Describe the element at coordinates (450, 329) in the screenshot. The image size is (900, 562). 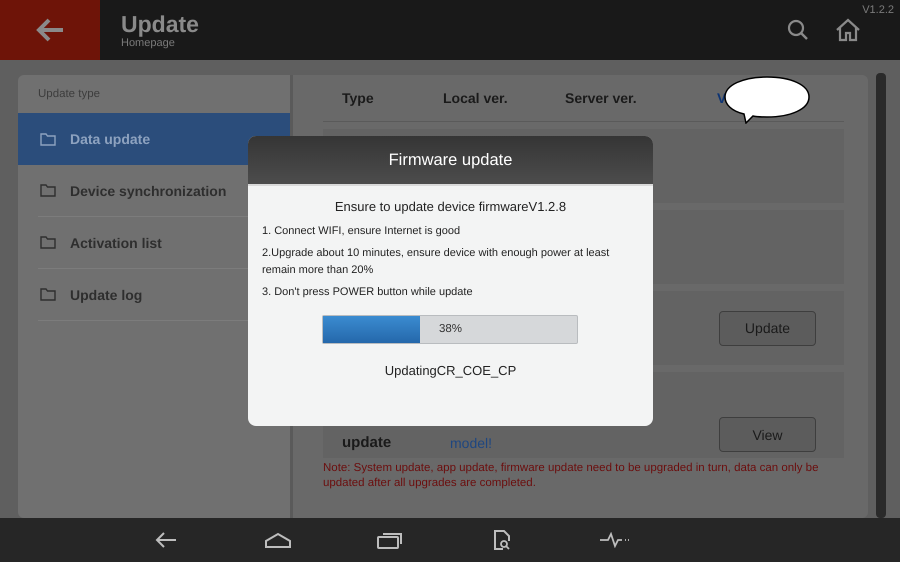
I see `progress-reading: 38%` at that location.